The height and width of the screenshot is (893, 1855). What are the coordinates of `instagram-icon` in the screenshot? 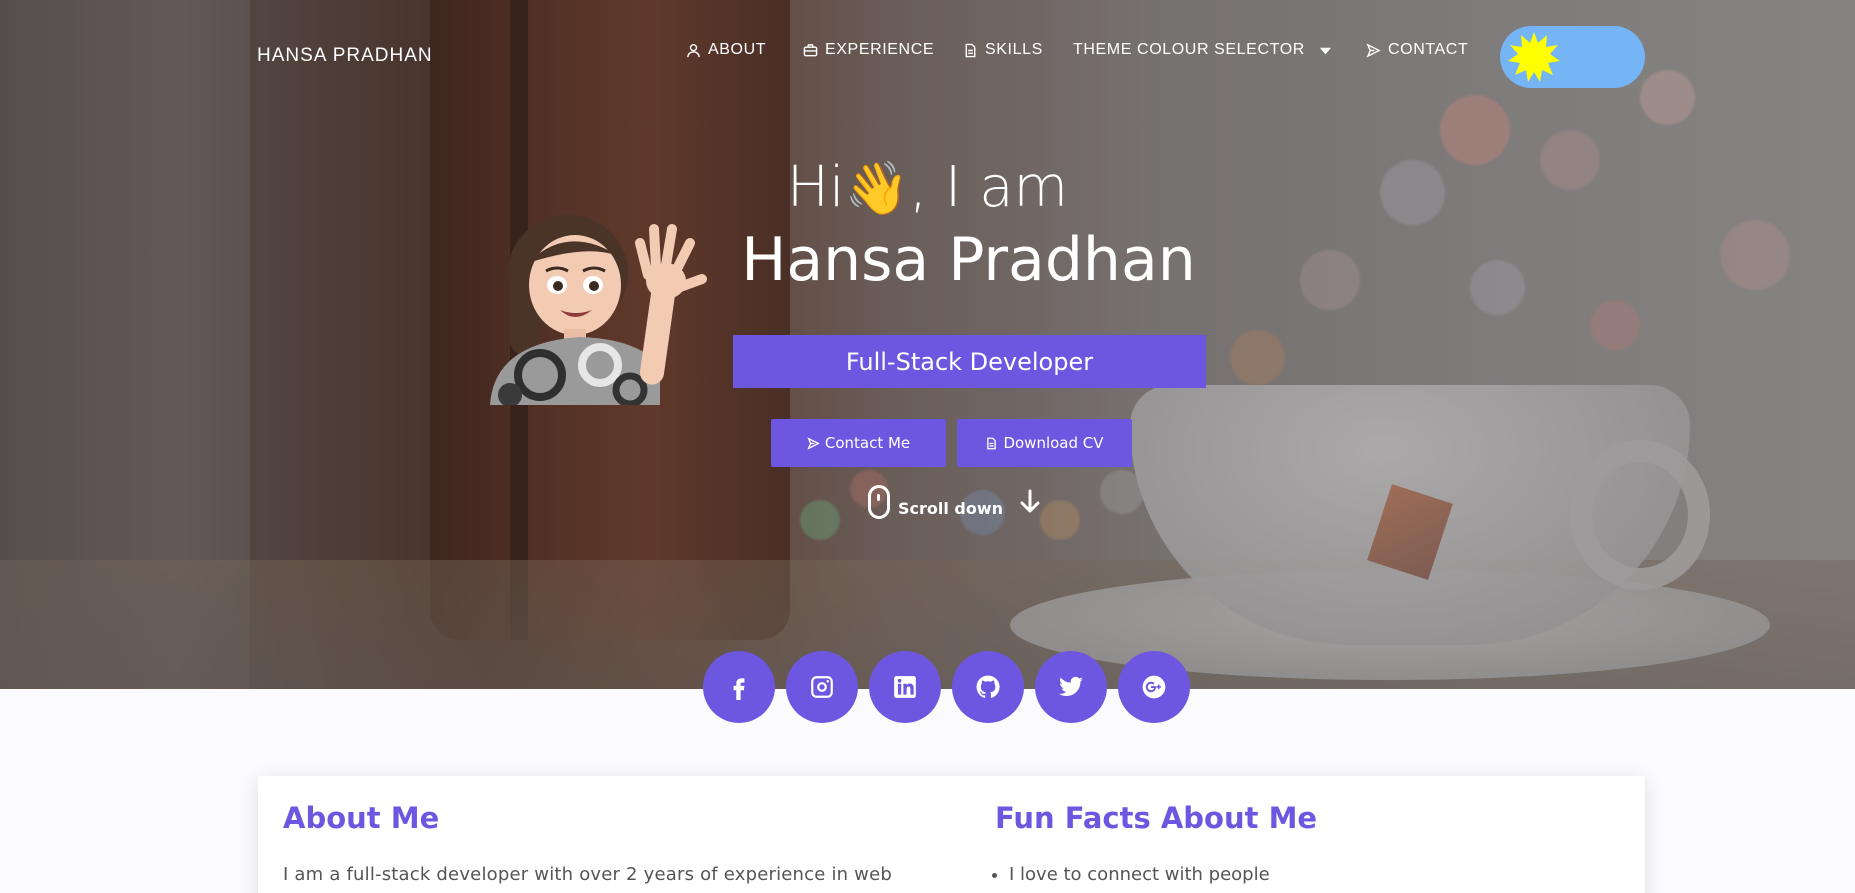 It's located at (822, 687).